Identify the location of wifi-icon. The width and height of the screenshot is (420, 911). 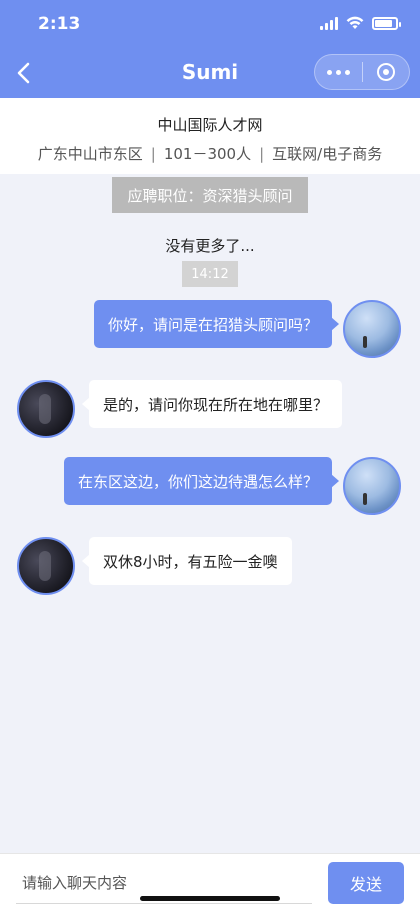
(355, 22).